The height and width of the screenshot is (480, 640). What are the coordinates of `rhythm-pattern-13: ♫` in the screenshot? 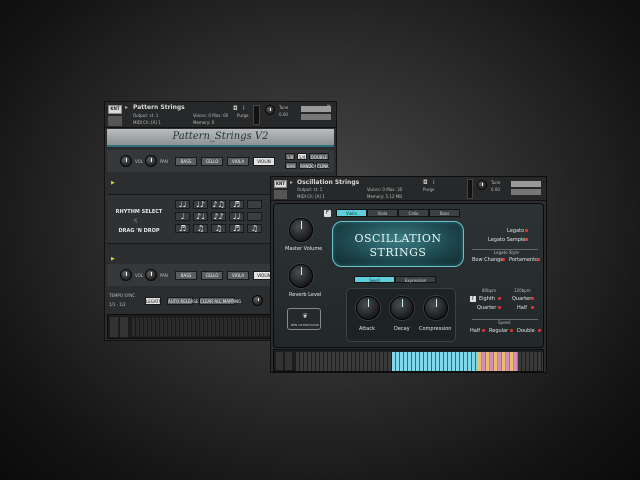 It's located at (218, 228).